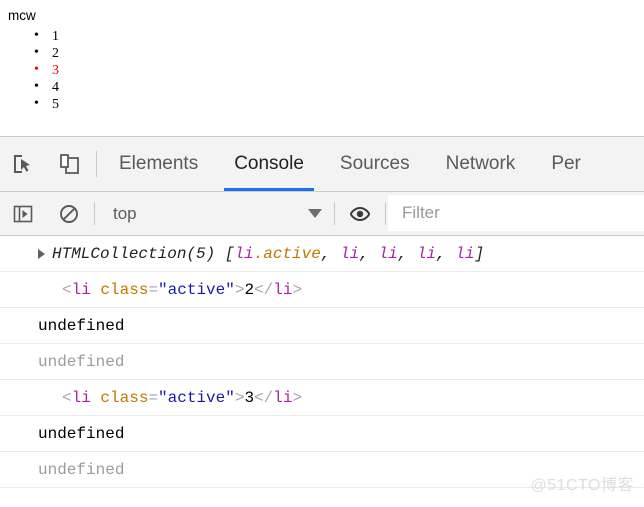 This screenshot has height=507, width=644. Describe the element at coordinates (22, 15) in the screenshot. I see `page-title: mcw` at that location.